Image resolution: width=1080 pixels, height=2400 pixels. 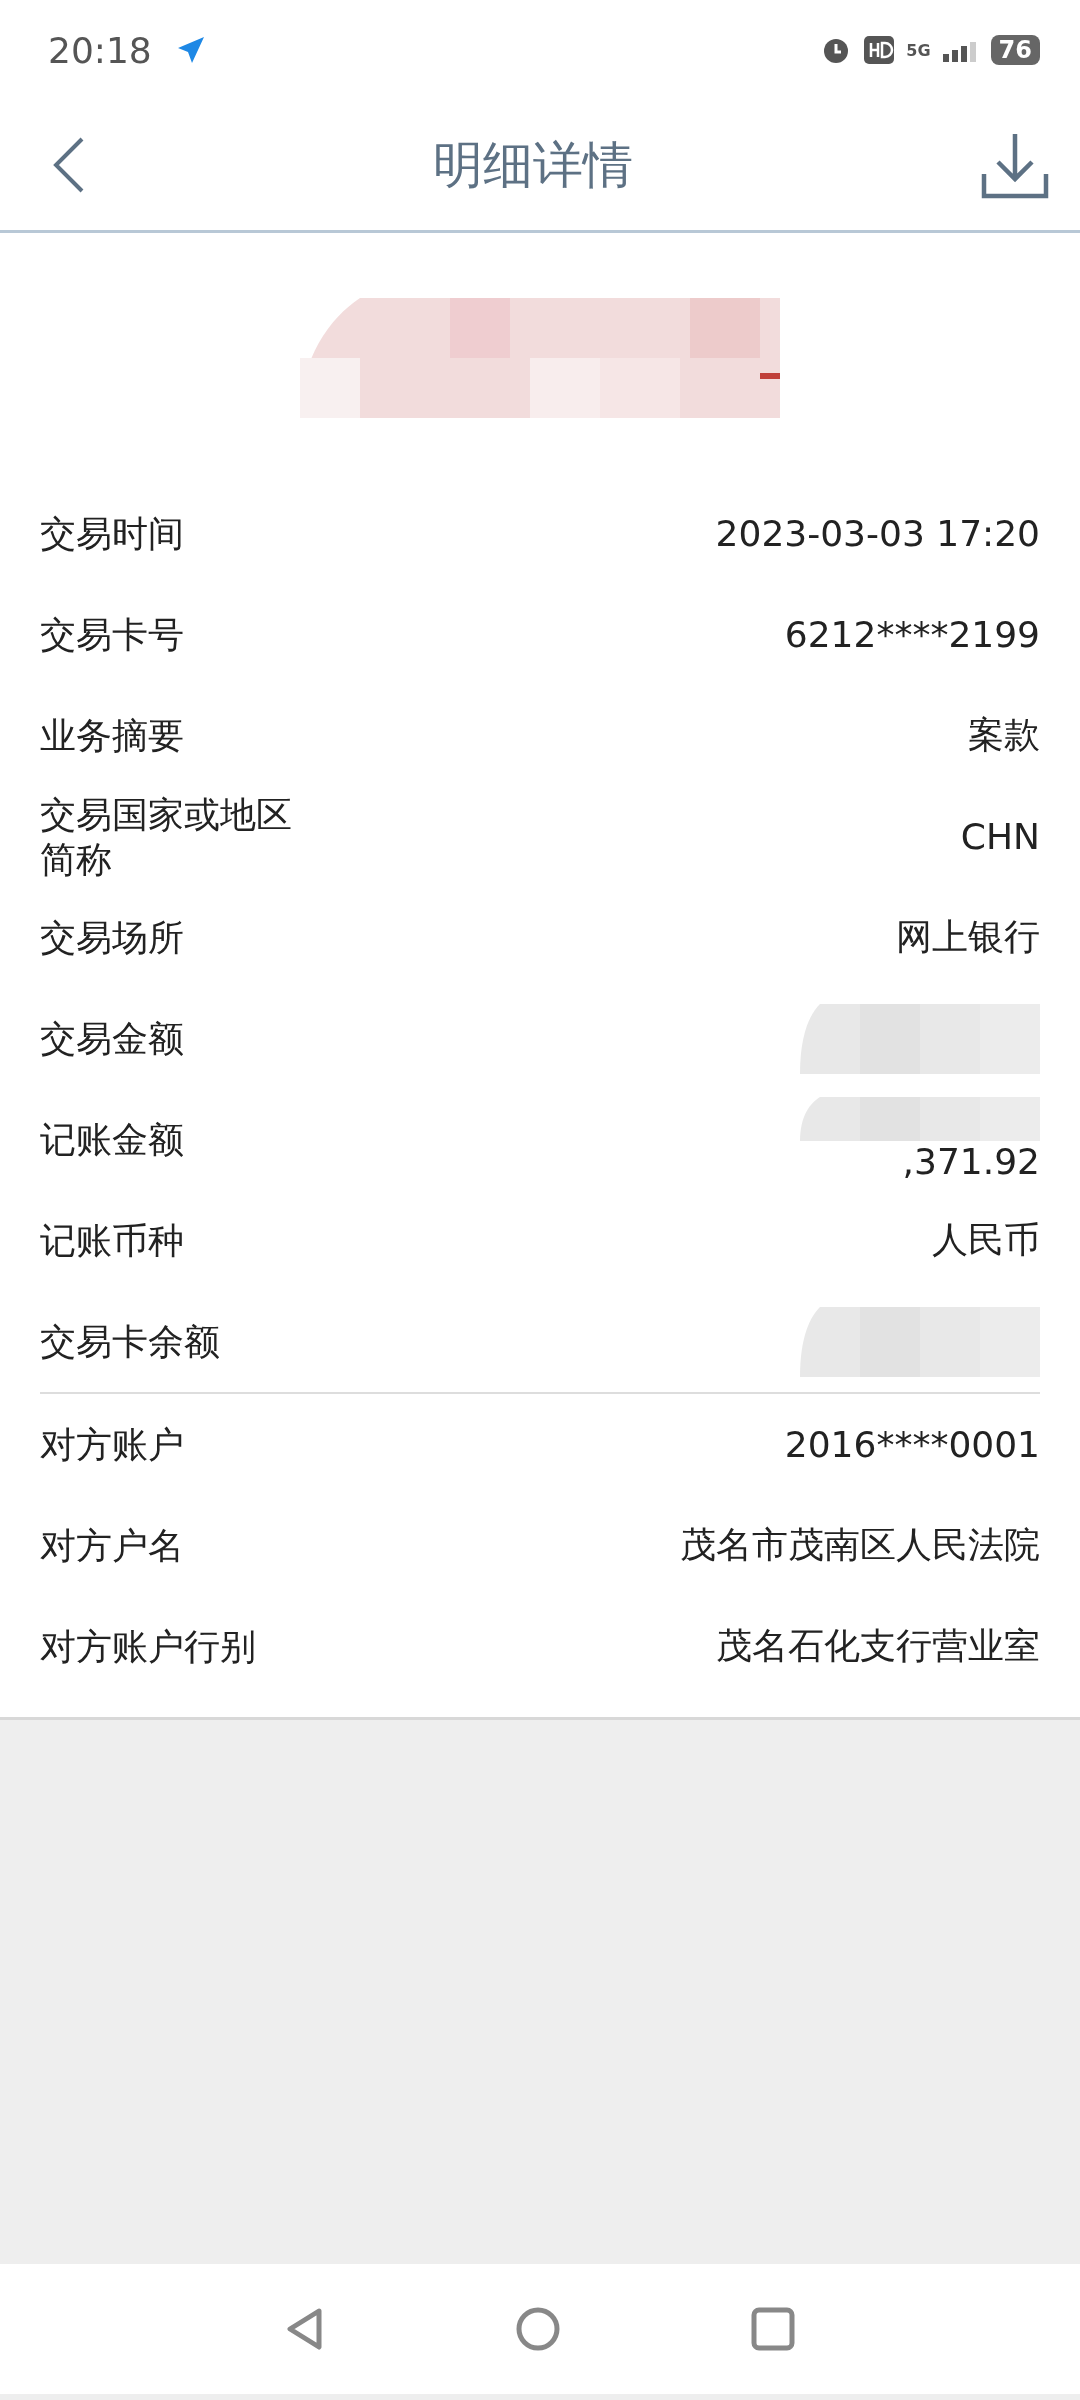 What do you see at coordinates (112, 534) in the screenshot?
I see `field-label: 交易时间` at bounding box center [112, 534].